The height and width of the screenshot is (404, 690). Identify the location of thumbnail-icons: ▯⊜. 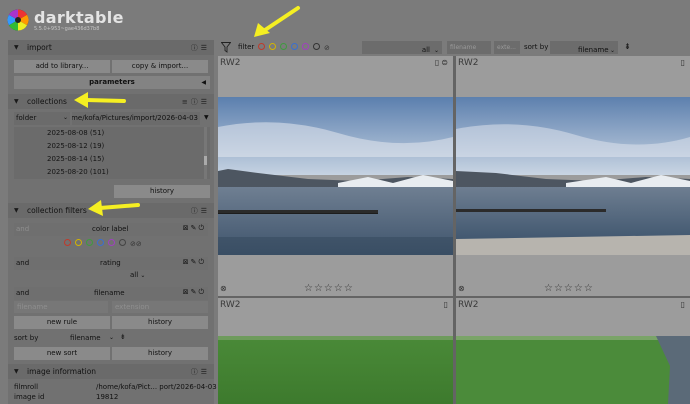
(442, 62).